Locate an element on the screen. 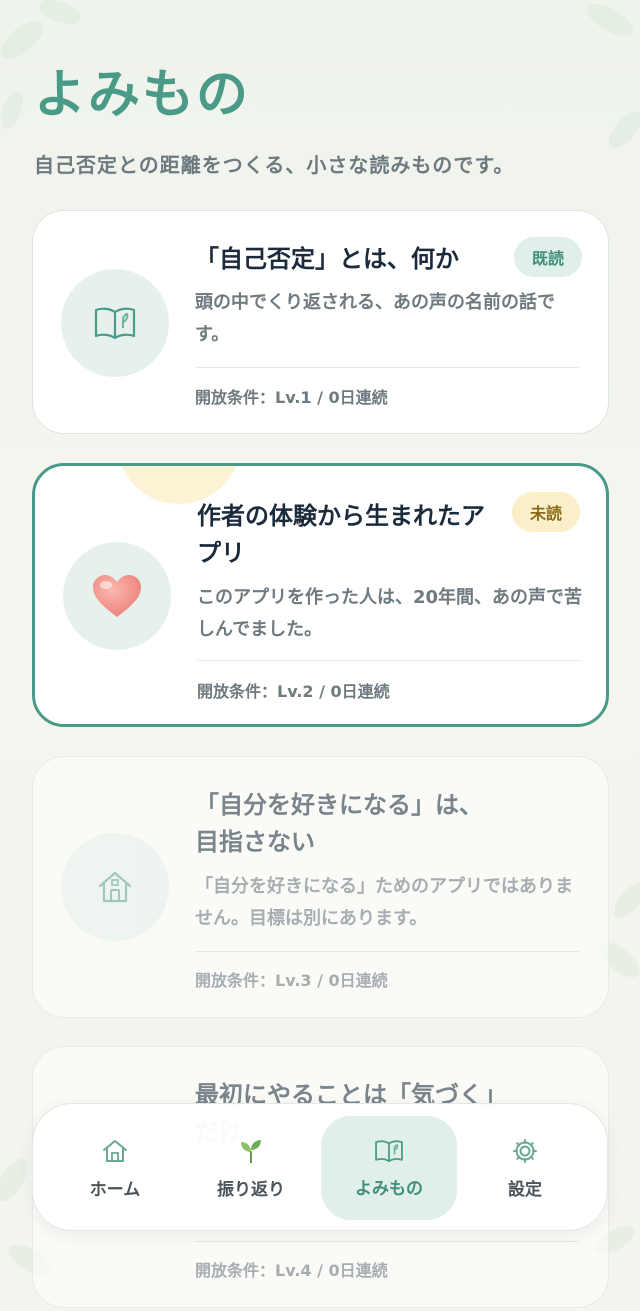  sprout-icon is located at coordinates (251, 1151).